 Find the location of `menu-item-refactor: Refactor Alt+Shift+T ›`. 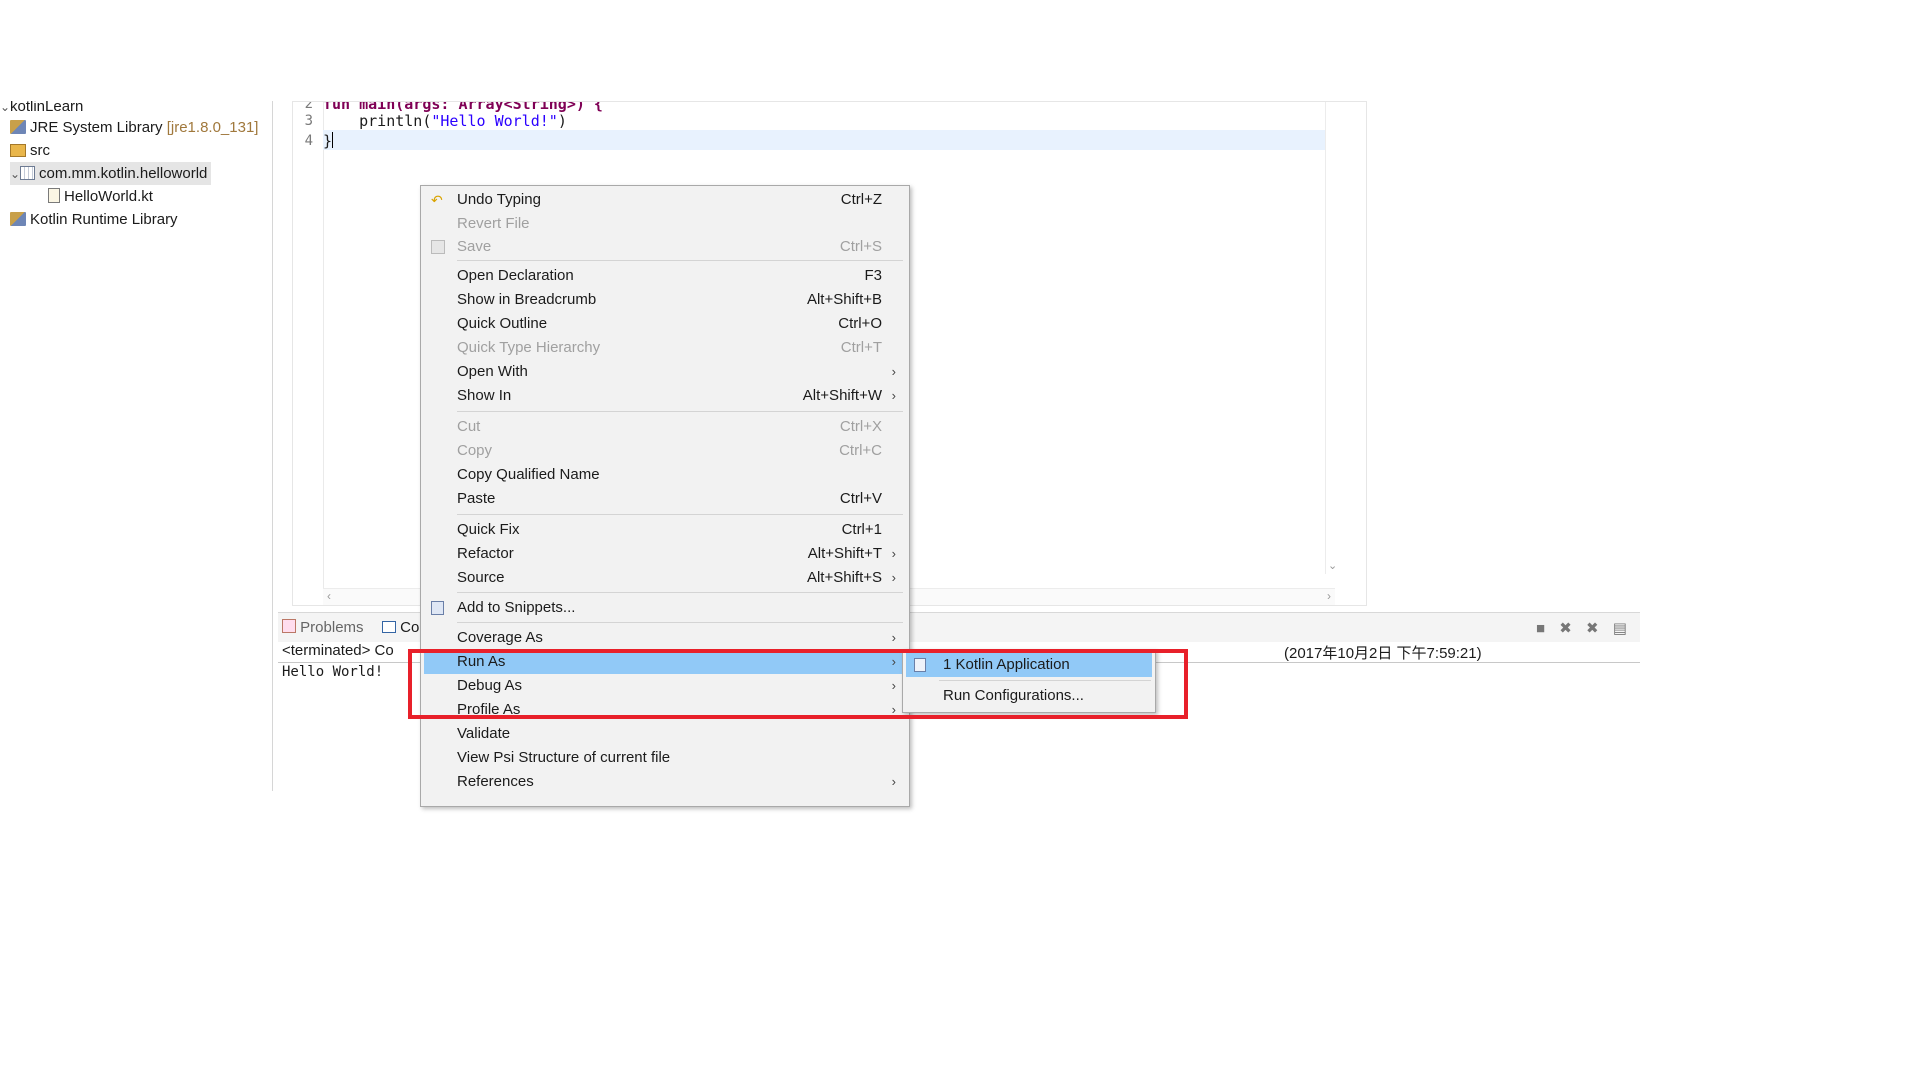

menu-item-refactor: Refactor Alt+Shift+T › is located at coordinates (665, 554).